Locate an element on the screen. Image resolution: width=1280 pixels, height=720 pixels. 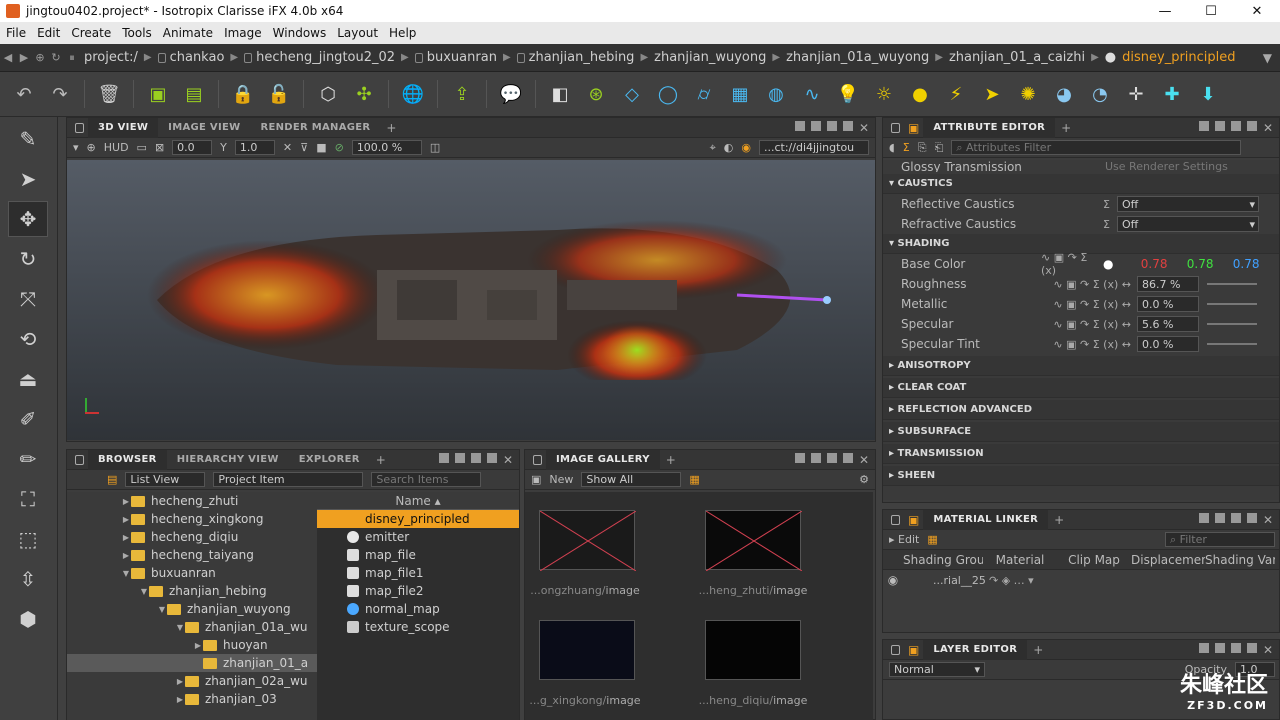
crumb-7: zhanjian_01_a_caizhi is located at coordinates (1017, 58).